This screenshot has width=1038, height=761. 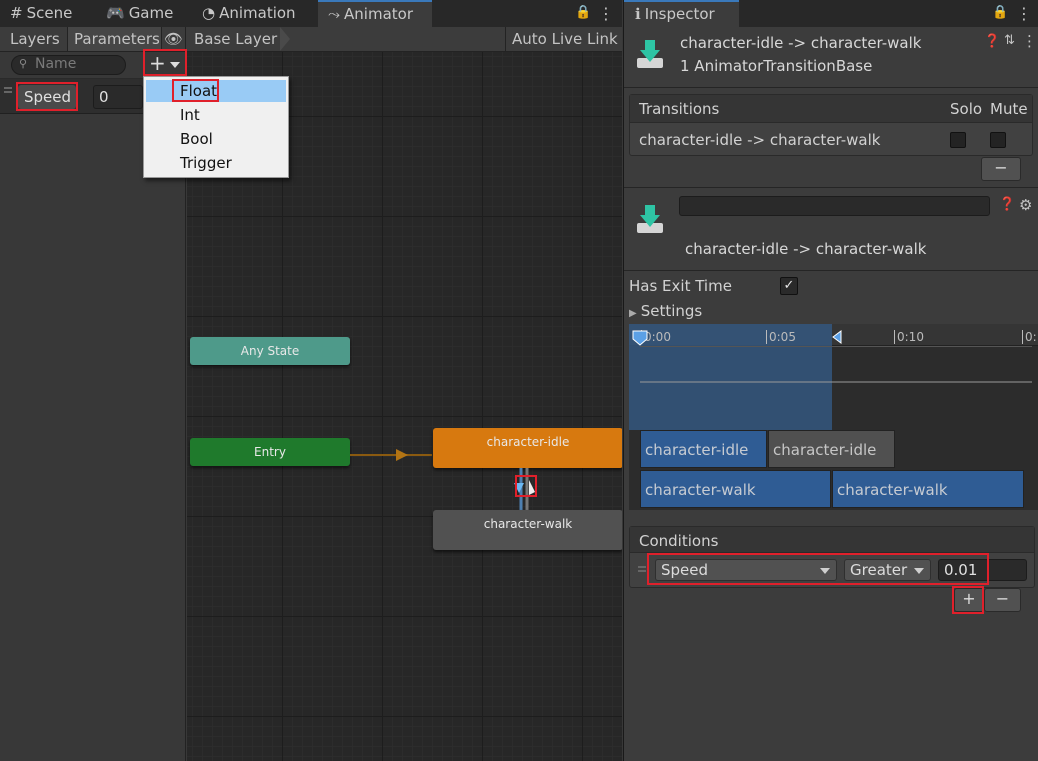 I want to click on condition-parameter-dropdown: Speed, so click(x=746, y=570).